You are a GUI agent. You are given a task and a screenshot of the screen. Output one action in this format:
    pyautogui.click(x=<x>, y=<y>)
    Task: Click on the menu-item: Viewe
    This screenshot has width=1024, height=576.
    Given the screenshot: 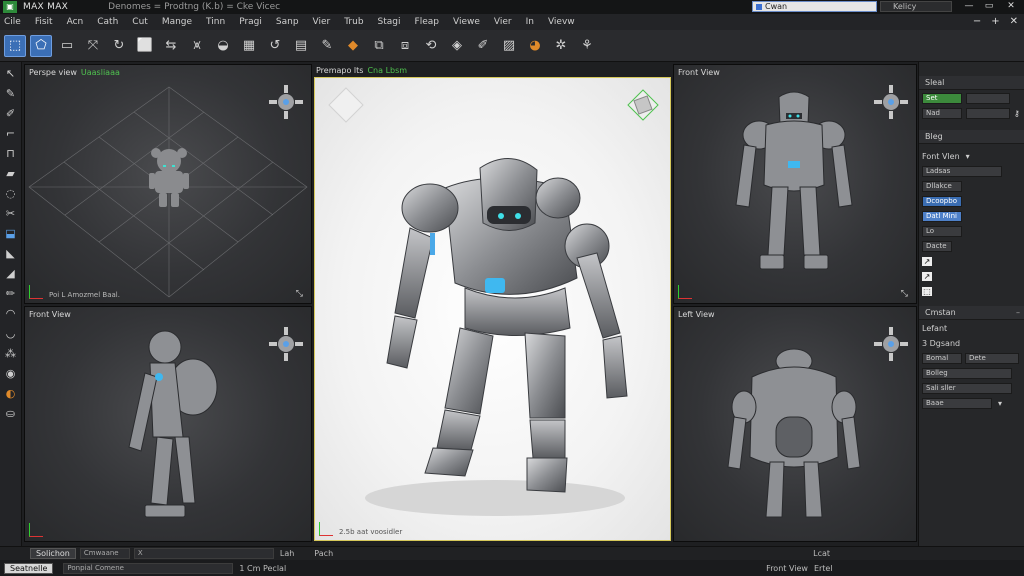 What is the action you would take?
    pyautogui.click(x=466, y=22)
    